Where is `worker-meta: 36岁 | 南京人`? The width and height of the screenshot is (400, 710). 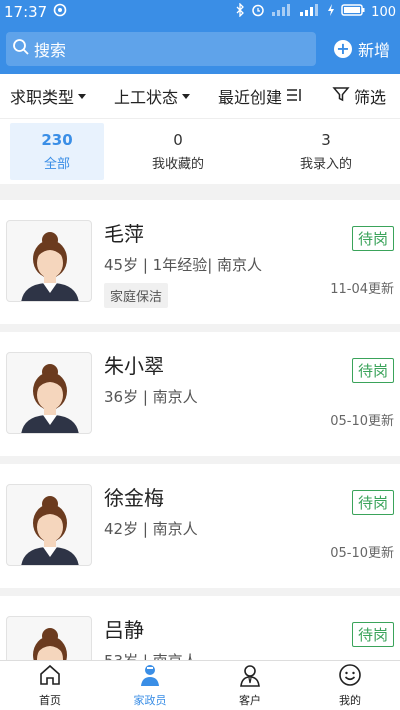 worker-meta: 36岁 | 南京人 is located at coordinates (151, 397).